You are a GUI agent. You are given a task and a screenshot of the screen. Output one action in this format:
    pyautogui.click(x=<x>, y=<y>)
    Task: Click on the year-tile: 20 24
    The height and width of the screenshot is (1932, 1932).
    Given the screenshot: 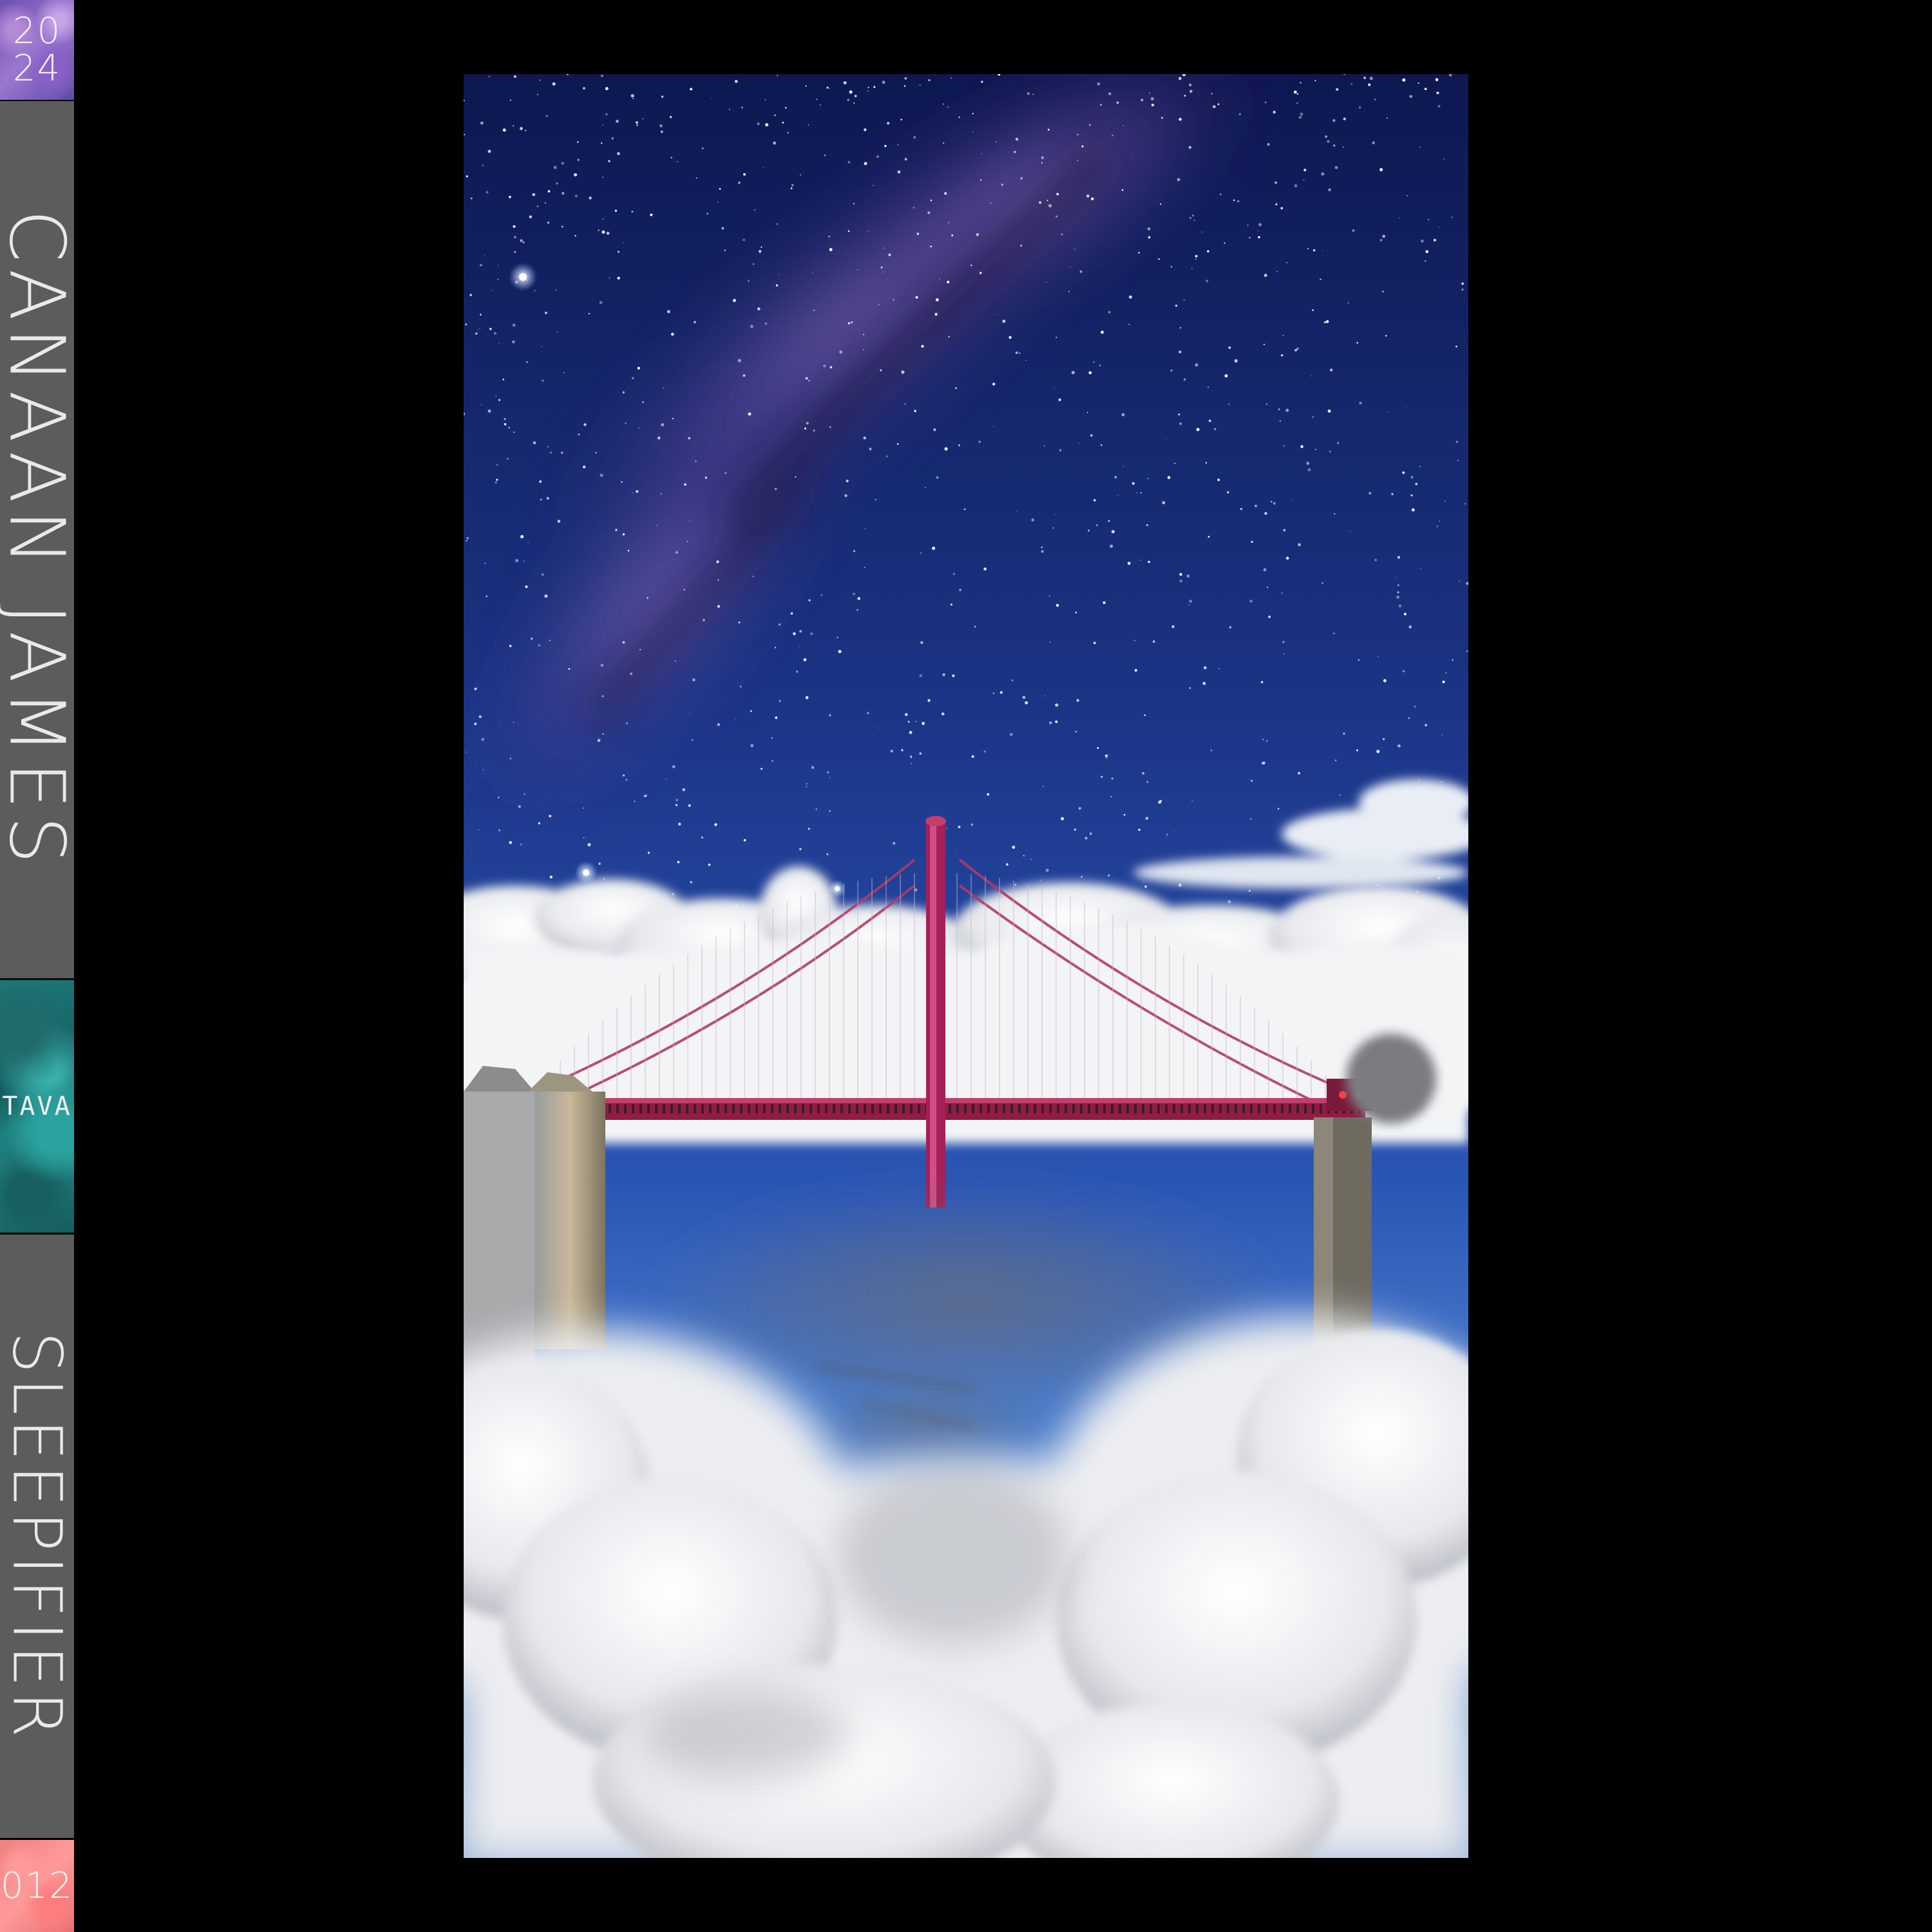 What is the action you would take?
    pyautogui.click(x=37, y=50)
    